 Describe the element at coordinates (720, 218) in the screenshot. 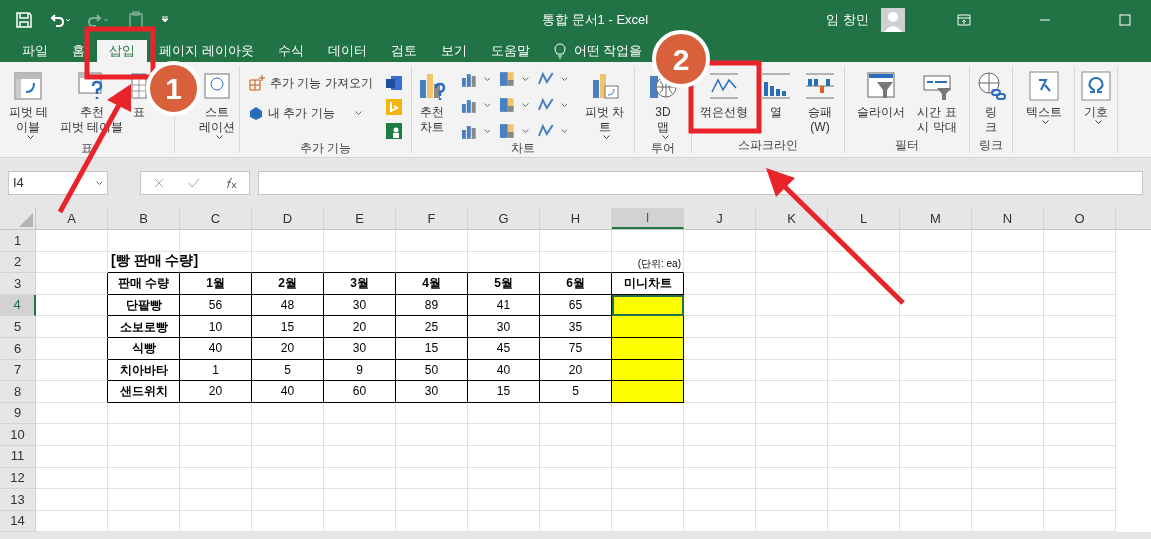

I see `column-header: J` at that location.